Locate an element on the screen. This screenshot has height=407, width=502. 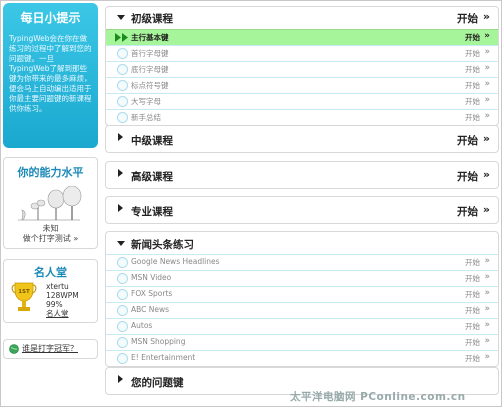
advanced-course-section: 高级课程 开始 » is located at coordinates (302, 175).